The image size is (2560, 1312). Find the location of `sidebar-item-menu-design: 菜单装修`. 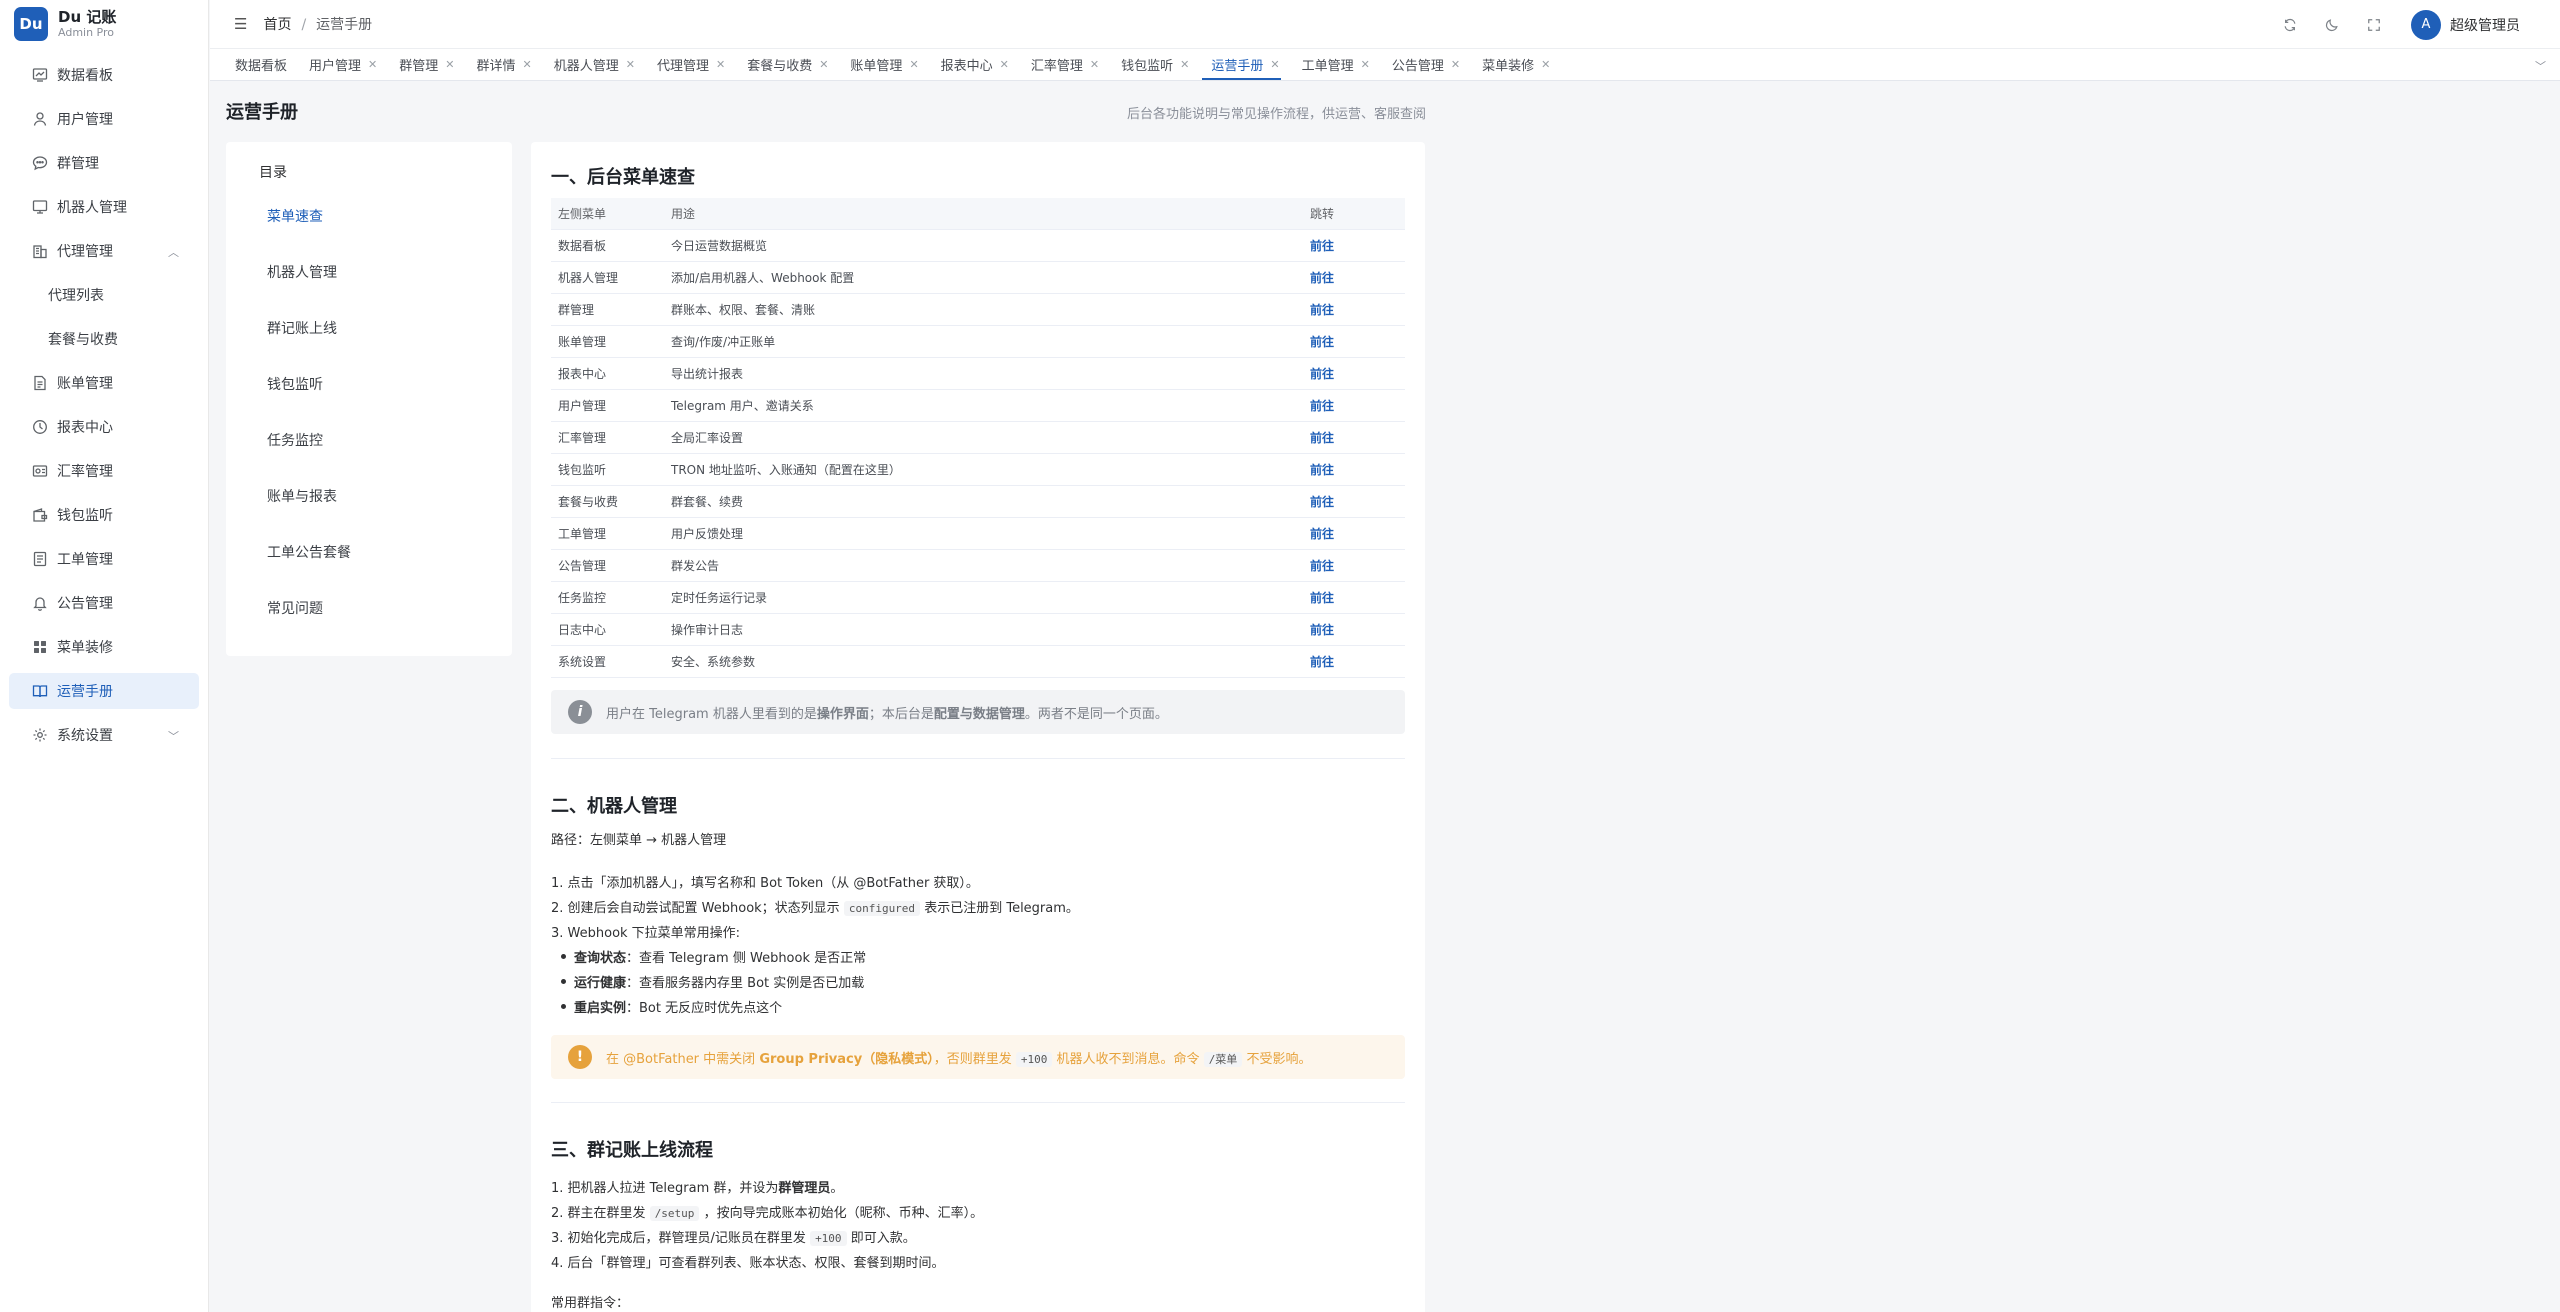

sidebar-item-menu-design: 菜单装修 is located at coordinates (104, 647).